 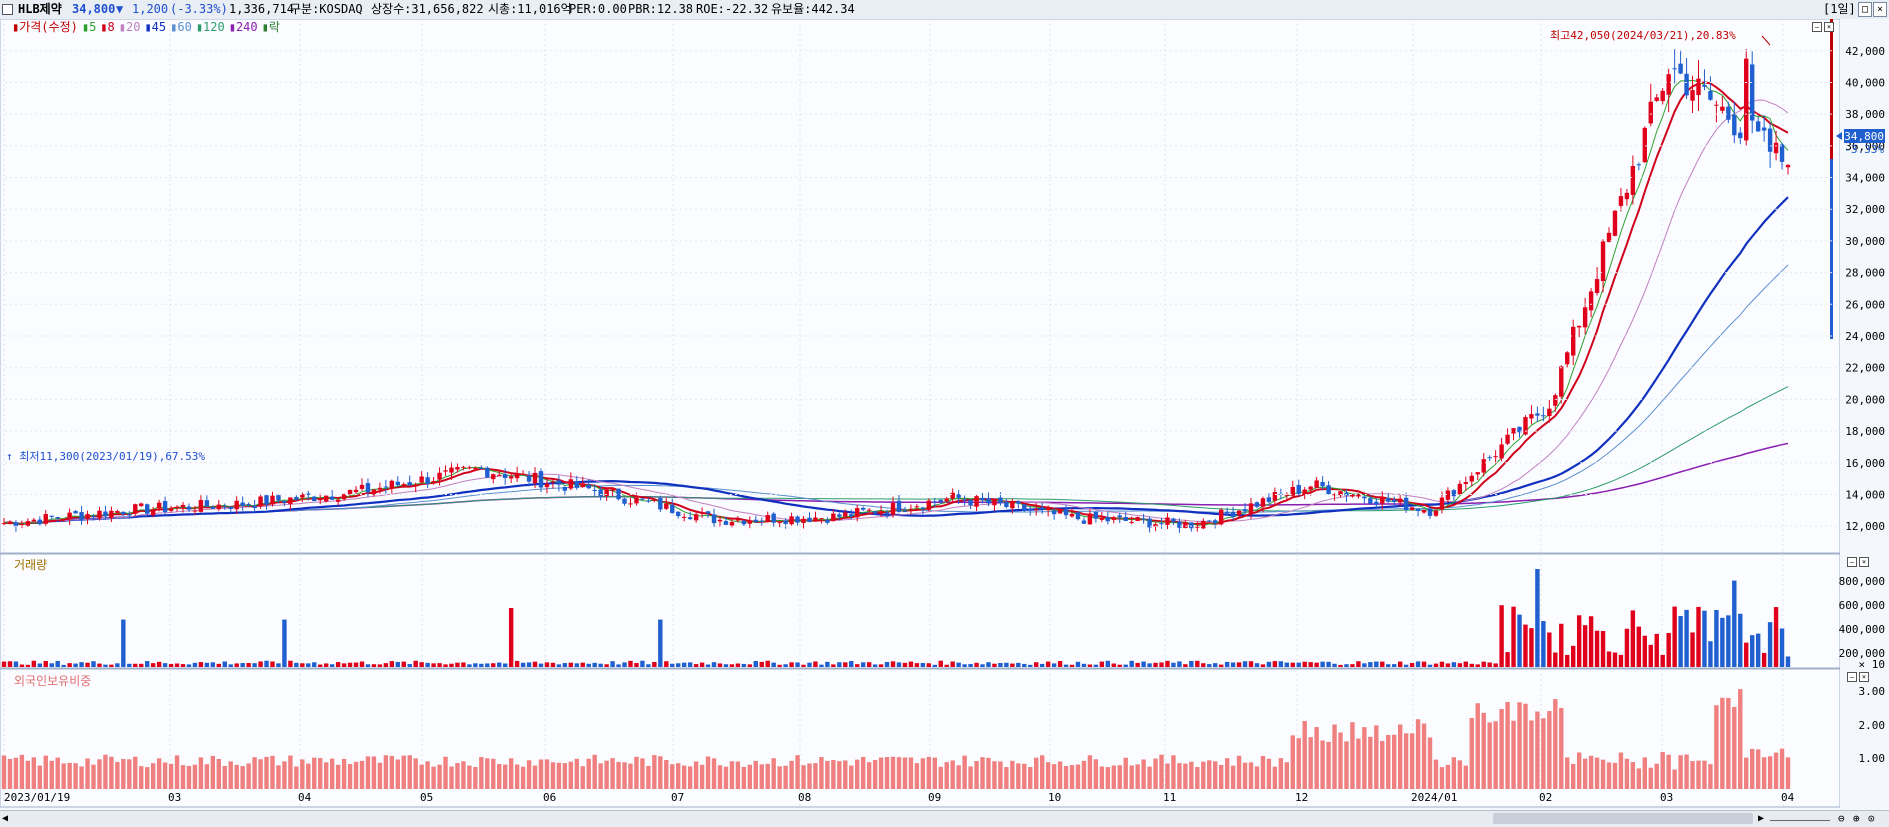 What do you see at coordinates (1865, 368) in the screenshot?
I see `price-axis-label: 22,000` at bounding box center [1865, 368].